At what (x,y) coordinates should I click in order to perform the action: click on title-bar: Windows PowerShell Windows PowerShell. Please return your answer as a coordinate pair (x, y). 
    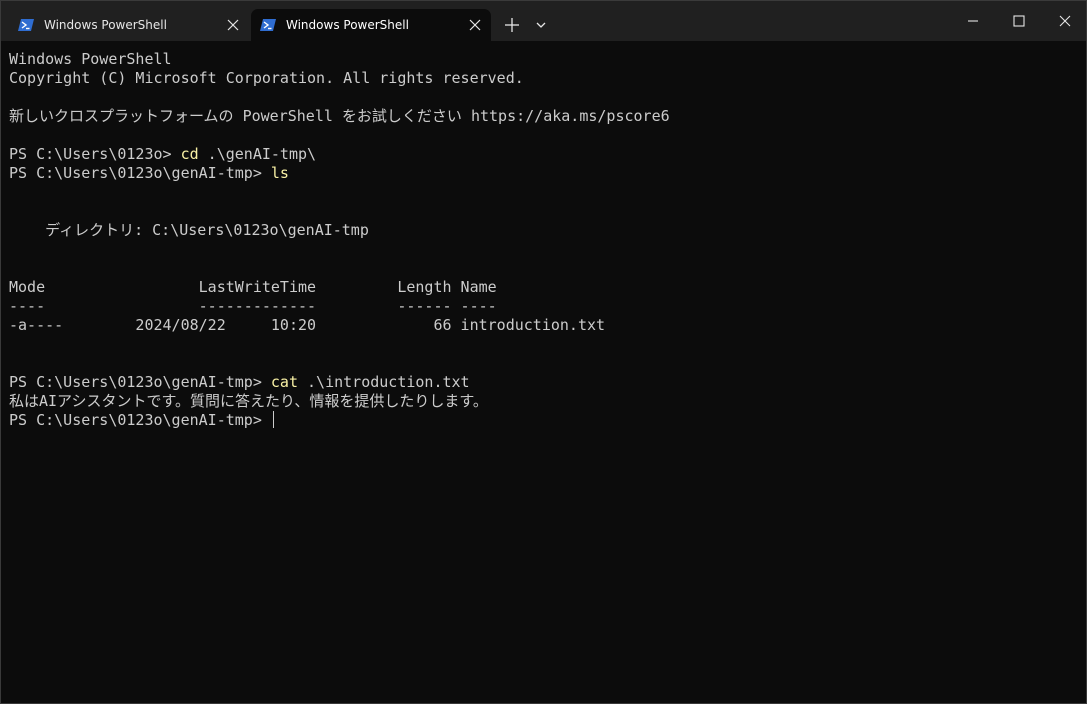
    Looking at the image, I should click on (543, 21).